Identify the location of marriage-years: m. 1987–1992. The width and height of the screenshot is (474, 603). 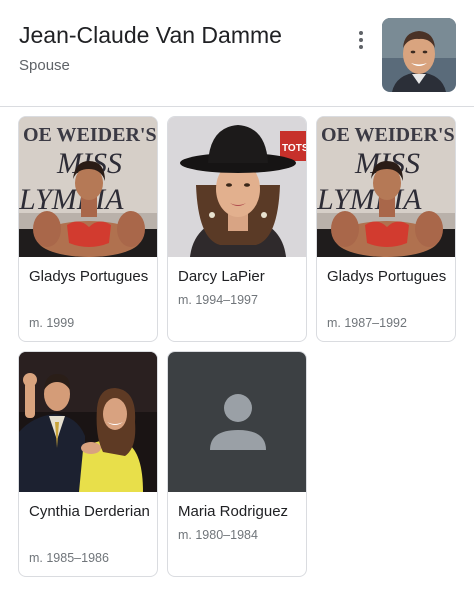
(367, 323).